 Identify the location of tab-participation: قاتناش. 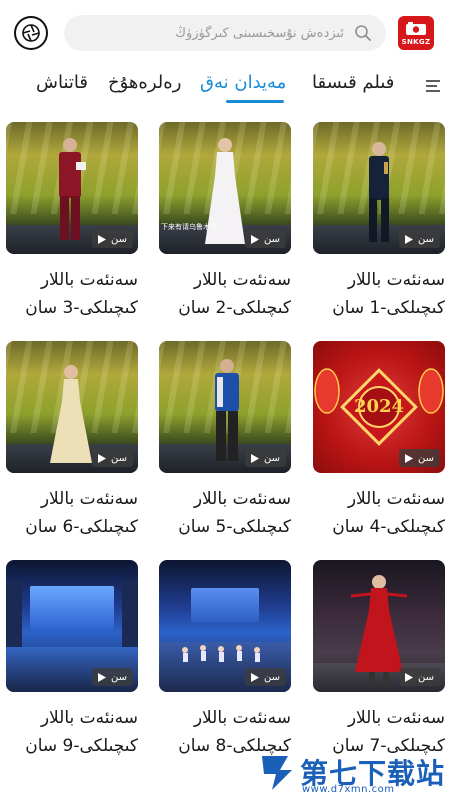
(62, 82).